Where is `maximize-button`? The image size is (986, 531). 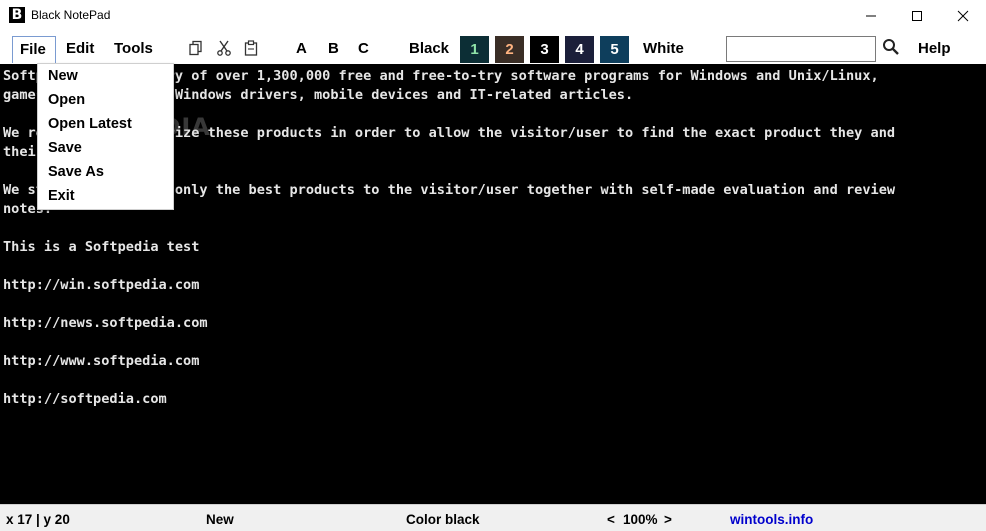 maximize-button is located at coordinates (917, 15).